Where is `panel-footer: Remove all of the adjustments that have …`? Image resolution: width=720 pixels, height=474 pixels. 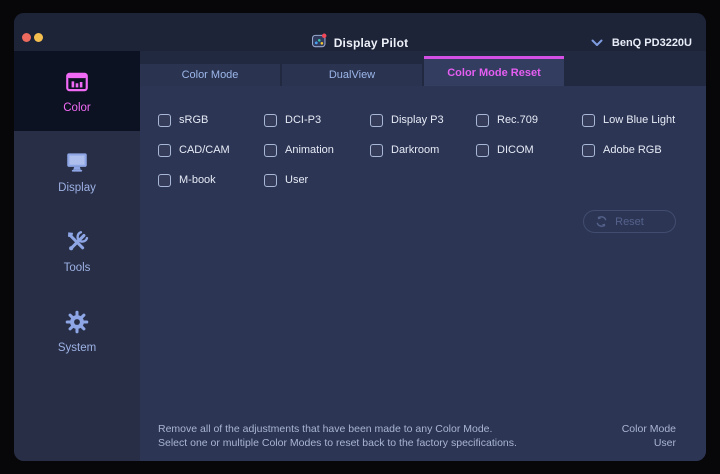
panel-footer: Remove all of the adjustments that have … is located at coordinates (417, 436).